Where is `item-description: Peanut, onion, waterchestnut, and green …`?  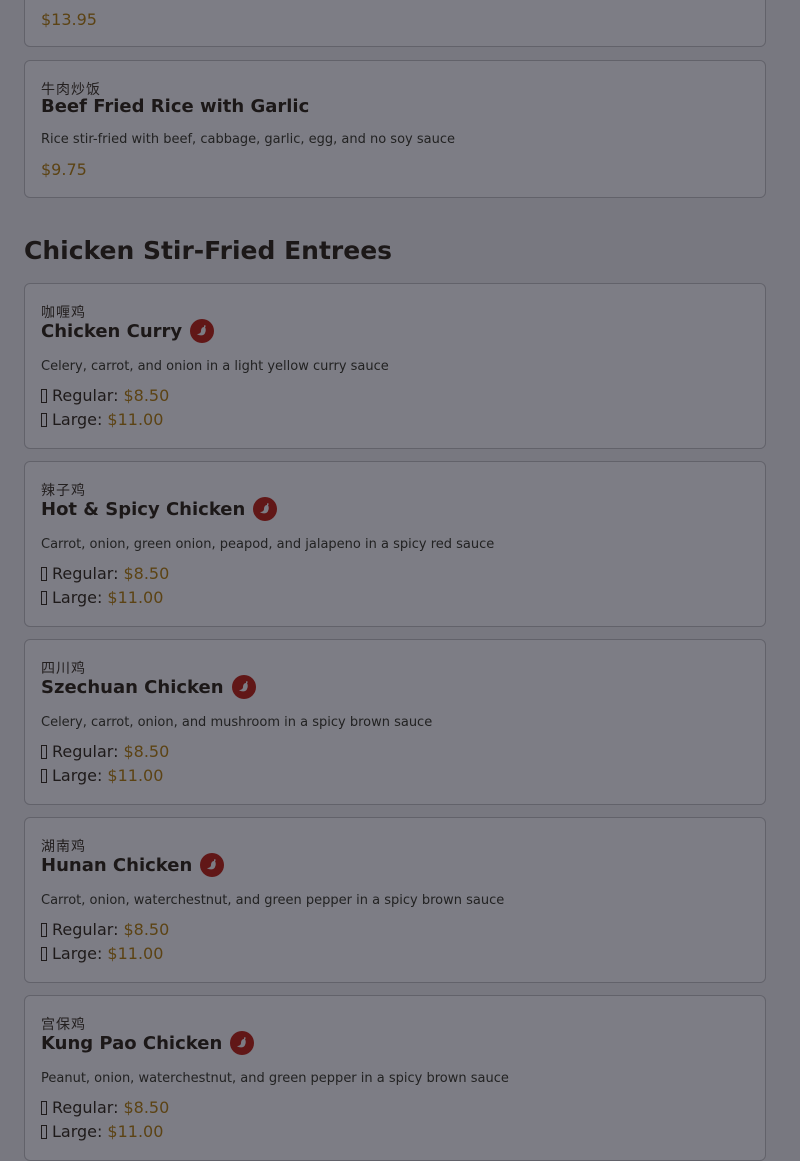 item-description: Peanut, onion, waterchestnut, and green … is located at coordinates (275, 1078).